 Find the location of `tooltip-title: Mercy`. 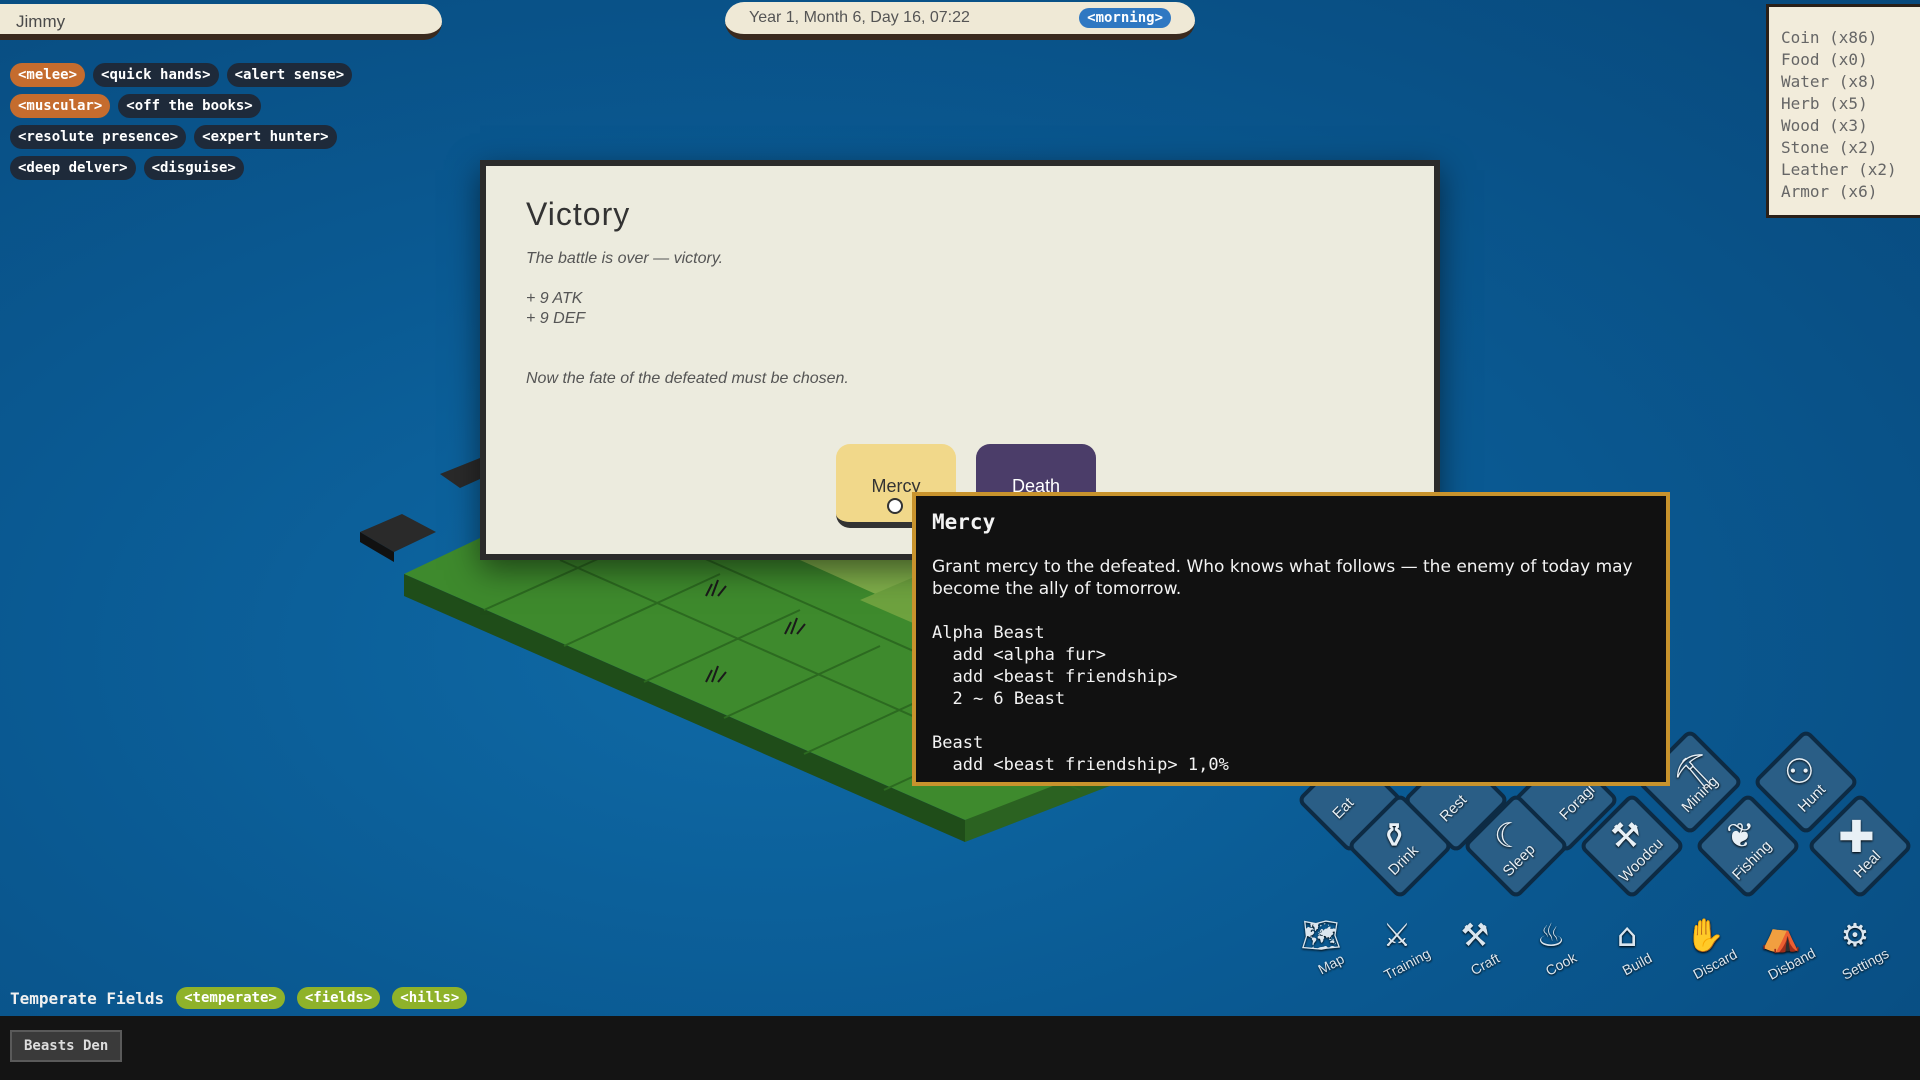

tooltip-title: Mercy is located at coordinates (964, 522).